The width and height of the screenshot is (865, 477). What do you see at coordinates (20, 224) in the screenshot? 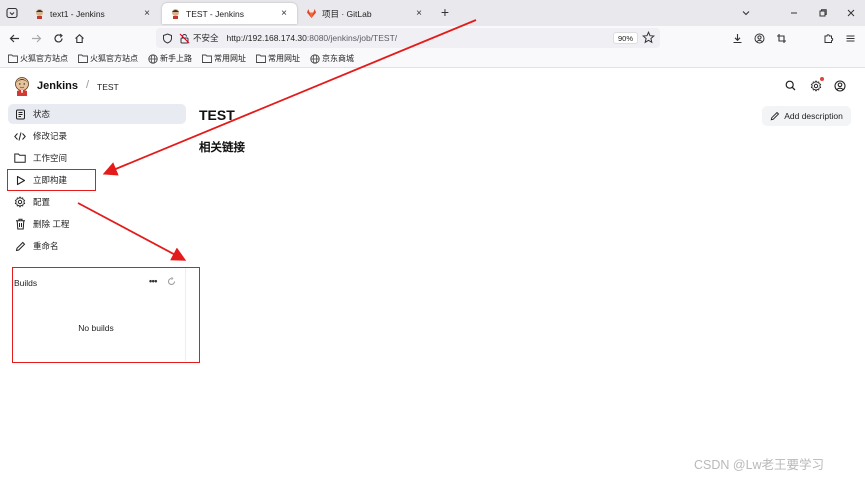
I see `trash-icon` at bounding box center [20, 224].